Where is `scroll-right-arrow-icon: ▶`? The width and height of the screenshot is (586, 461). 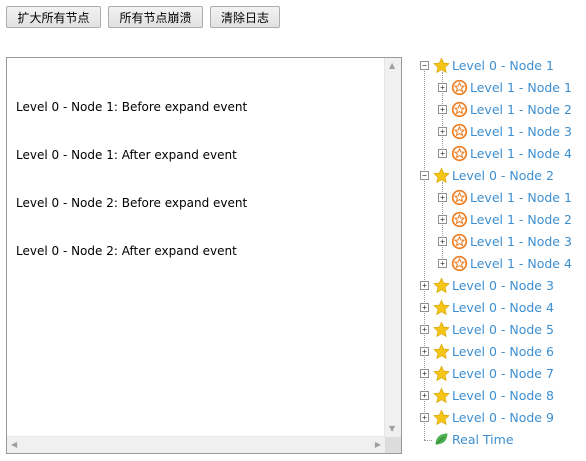 scroll-right-arrow-icon: ▶ is located at coordinates (378, 445).